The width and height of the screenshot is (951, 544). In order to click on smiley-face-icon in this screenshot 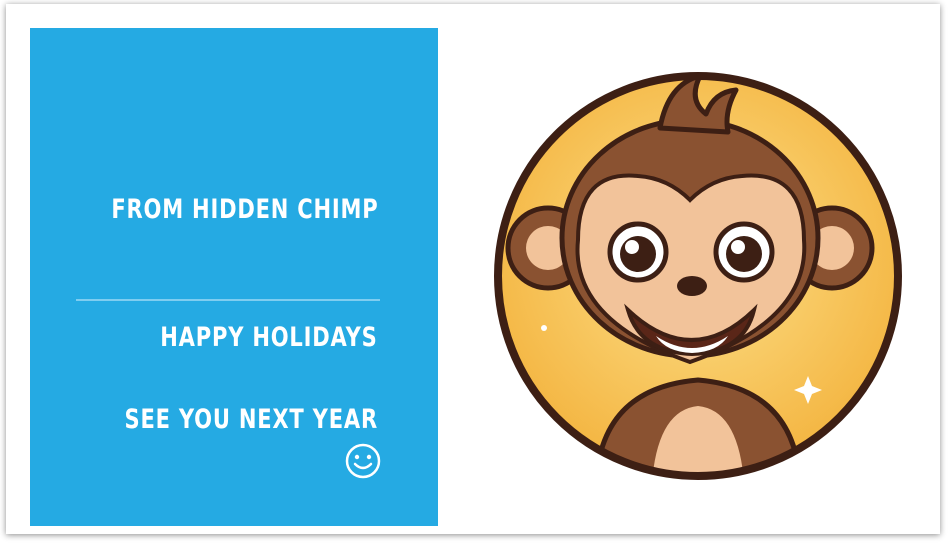, I will do `click(363, 461)`.